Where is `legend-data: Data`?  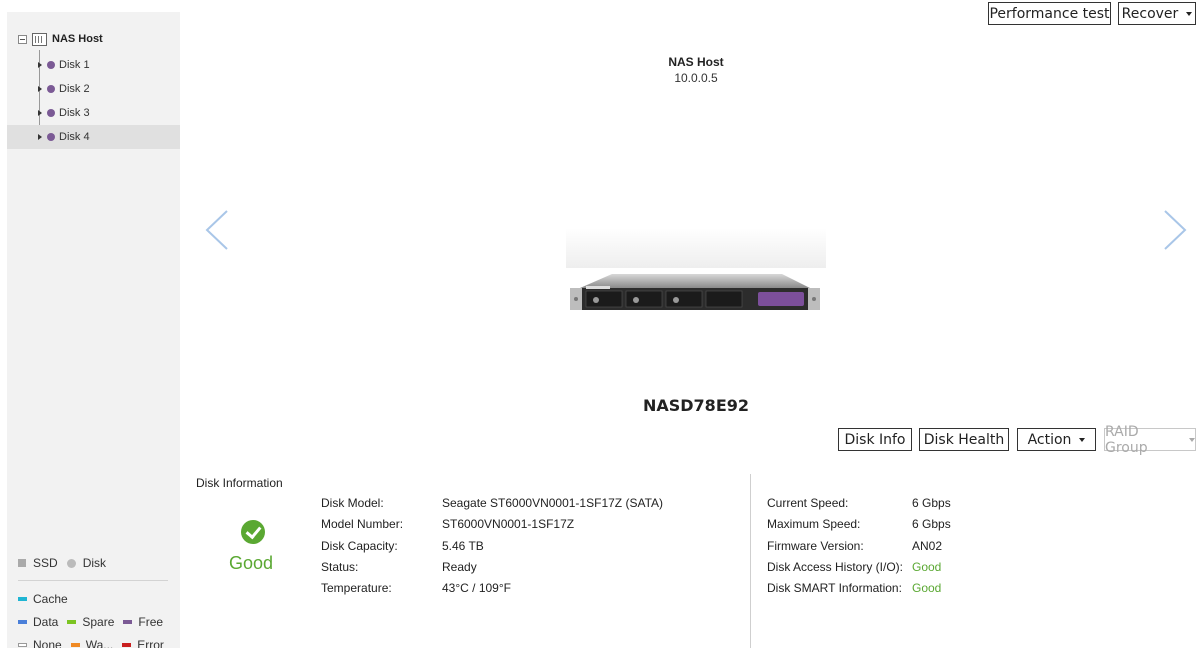
legend-data: Data is located at coordinates (46, 622).